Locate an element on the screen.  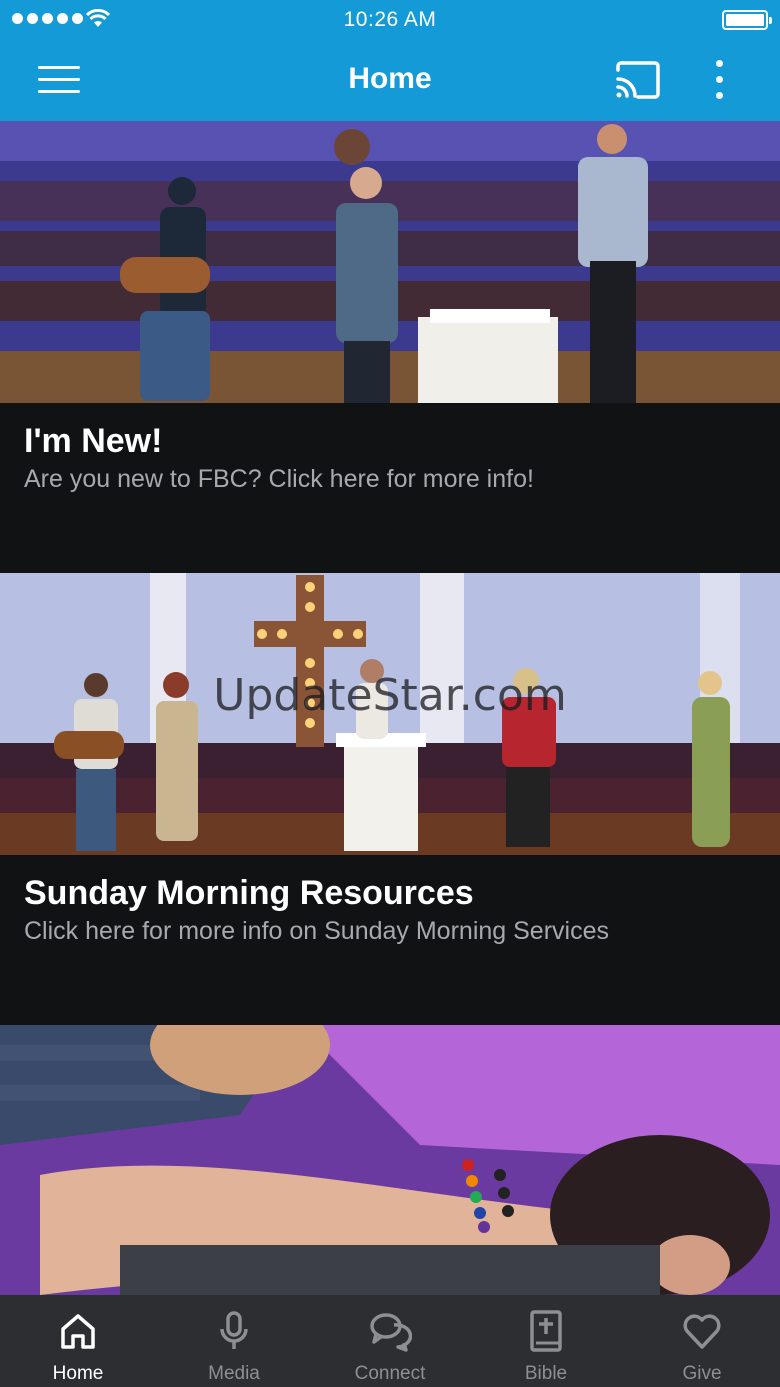
tab-label: Media is located at coordinates (234, 1373).